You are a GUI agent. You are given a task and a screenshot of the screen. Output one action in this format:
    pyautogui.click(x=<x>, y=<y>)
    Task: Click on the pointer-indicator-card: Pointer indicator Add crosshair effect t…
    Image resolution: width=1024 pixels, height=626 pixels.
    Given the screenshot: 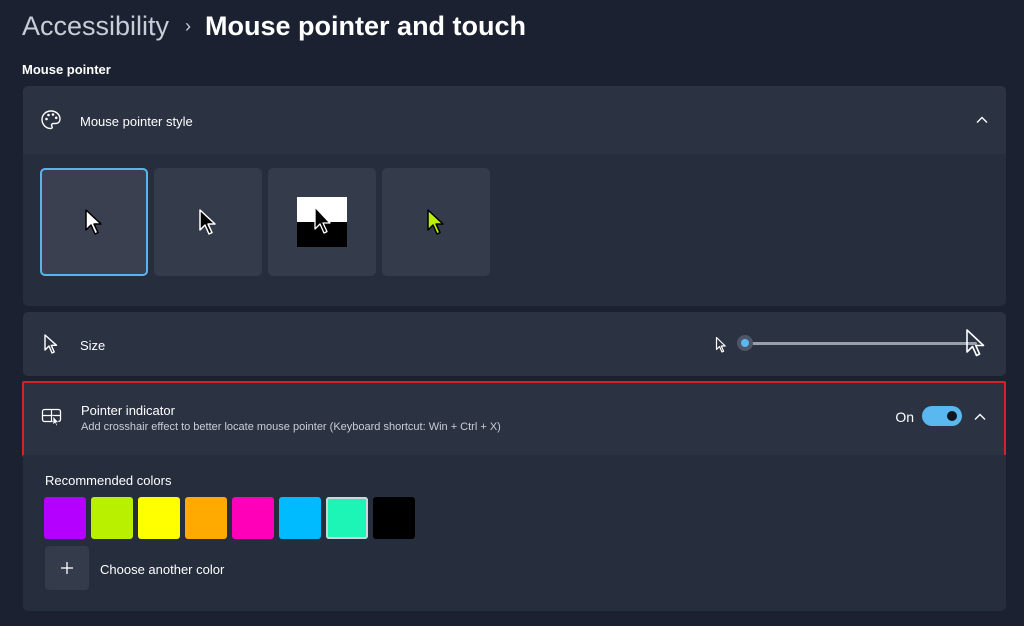 What is the action you would take?
    pyautogui.click(x=514, y=419)
    